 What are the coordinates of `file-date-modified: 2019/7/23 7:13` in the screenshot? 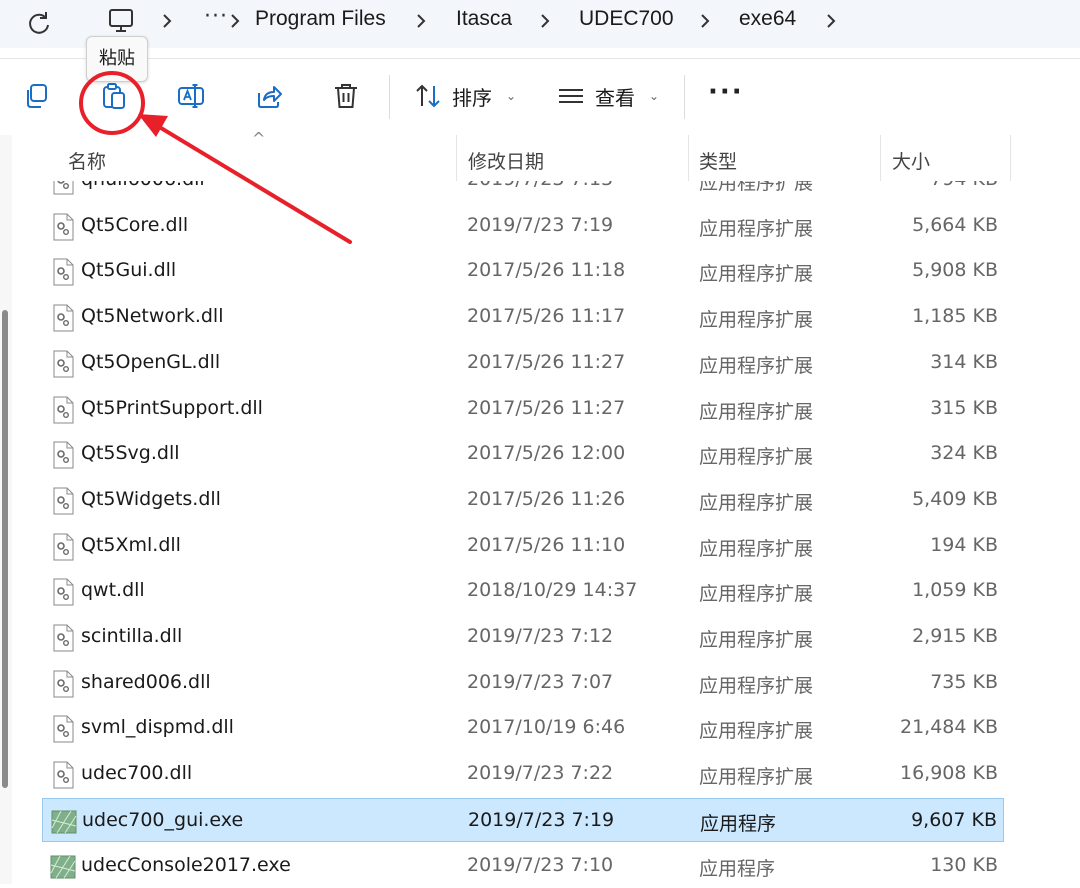 It's located at (540, 179).